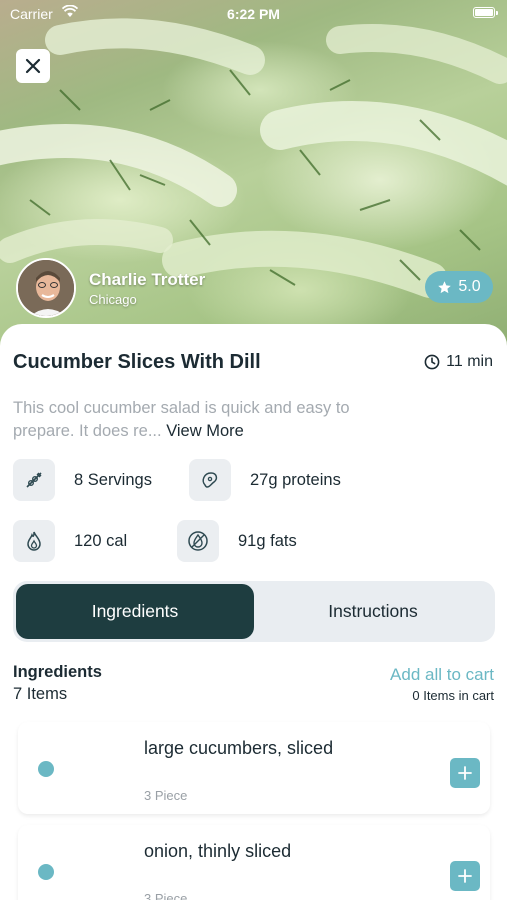 The image size is (507, 900). Describe the element at coordinates (137, 362) in the screenshot. I see `recipe-title: Cucumber Slices With Dill` at that location.